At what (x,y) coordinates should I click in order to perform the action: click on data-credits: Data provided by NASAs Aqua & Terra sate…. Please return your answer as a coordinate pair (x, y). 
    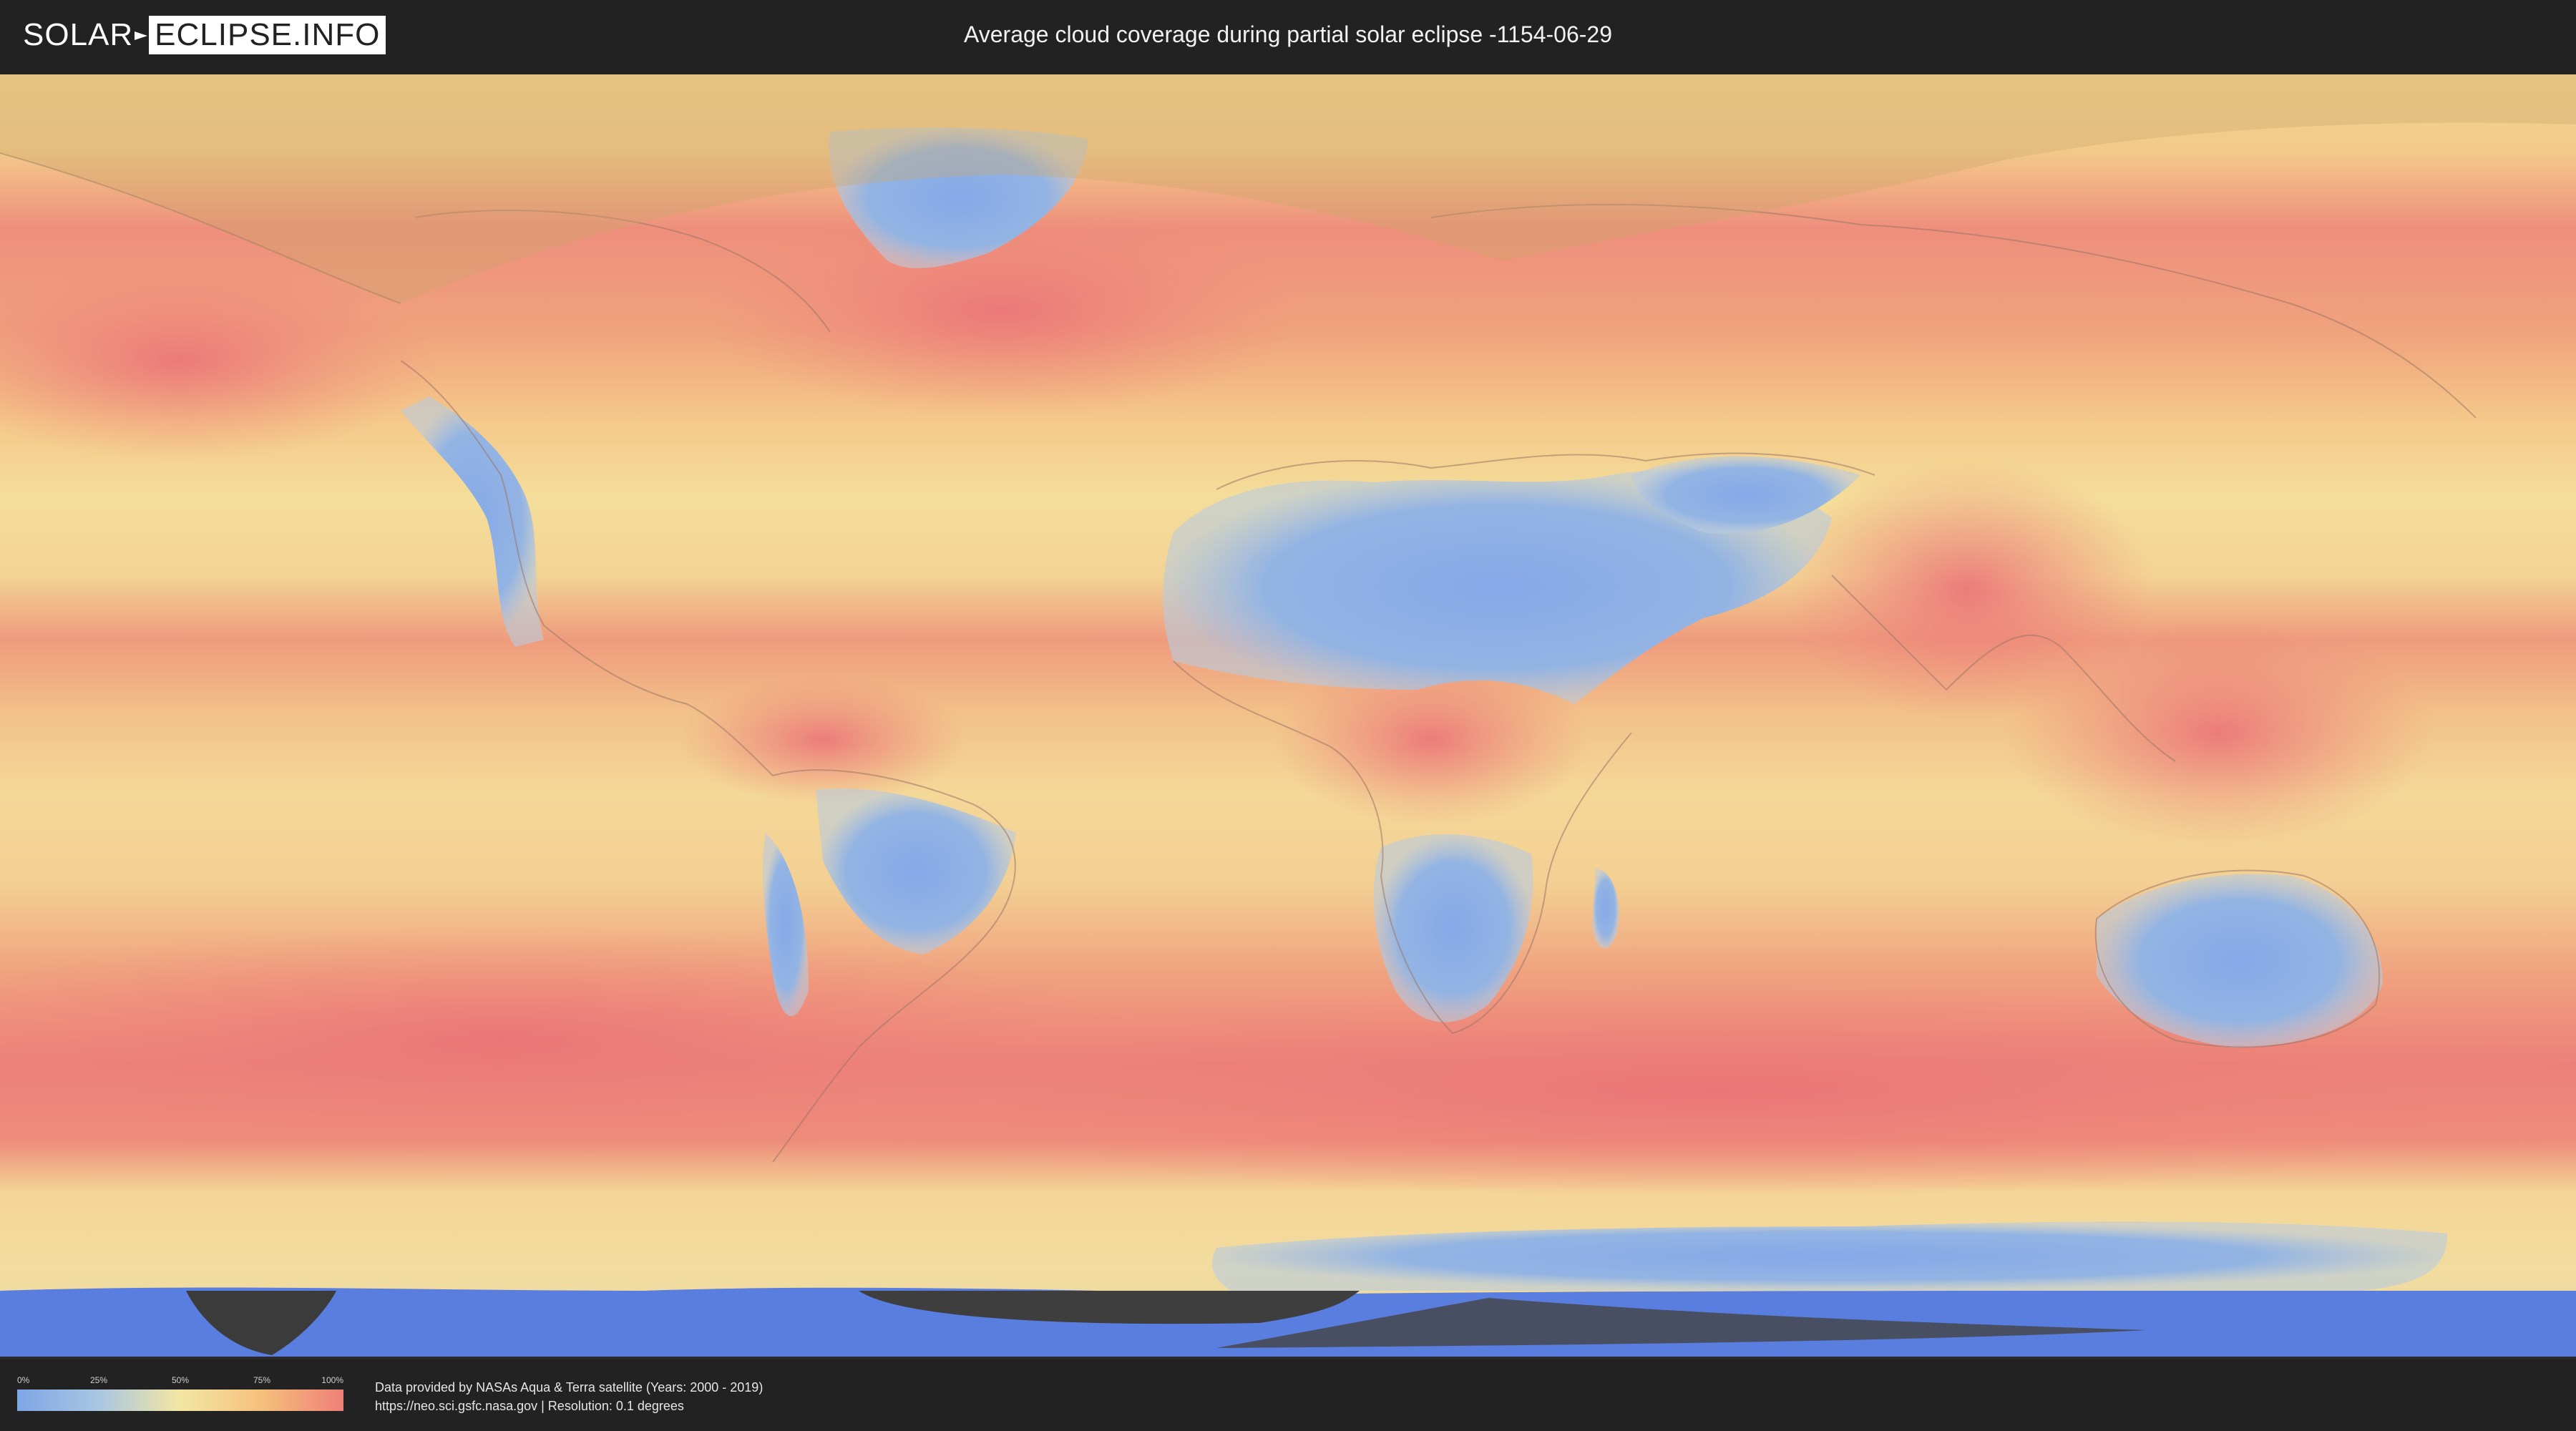
    Looking at the image, I should click on (569, 1396).